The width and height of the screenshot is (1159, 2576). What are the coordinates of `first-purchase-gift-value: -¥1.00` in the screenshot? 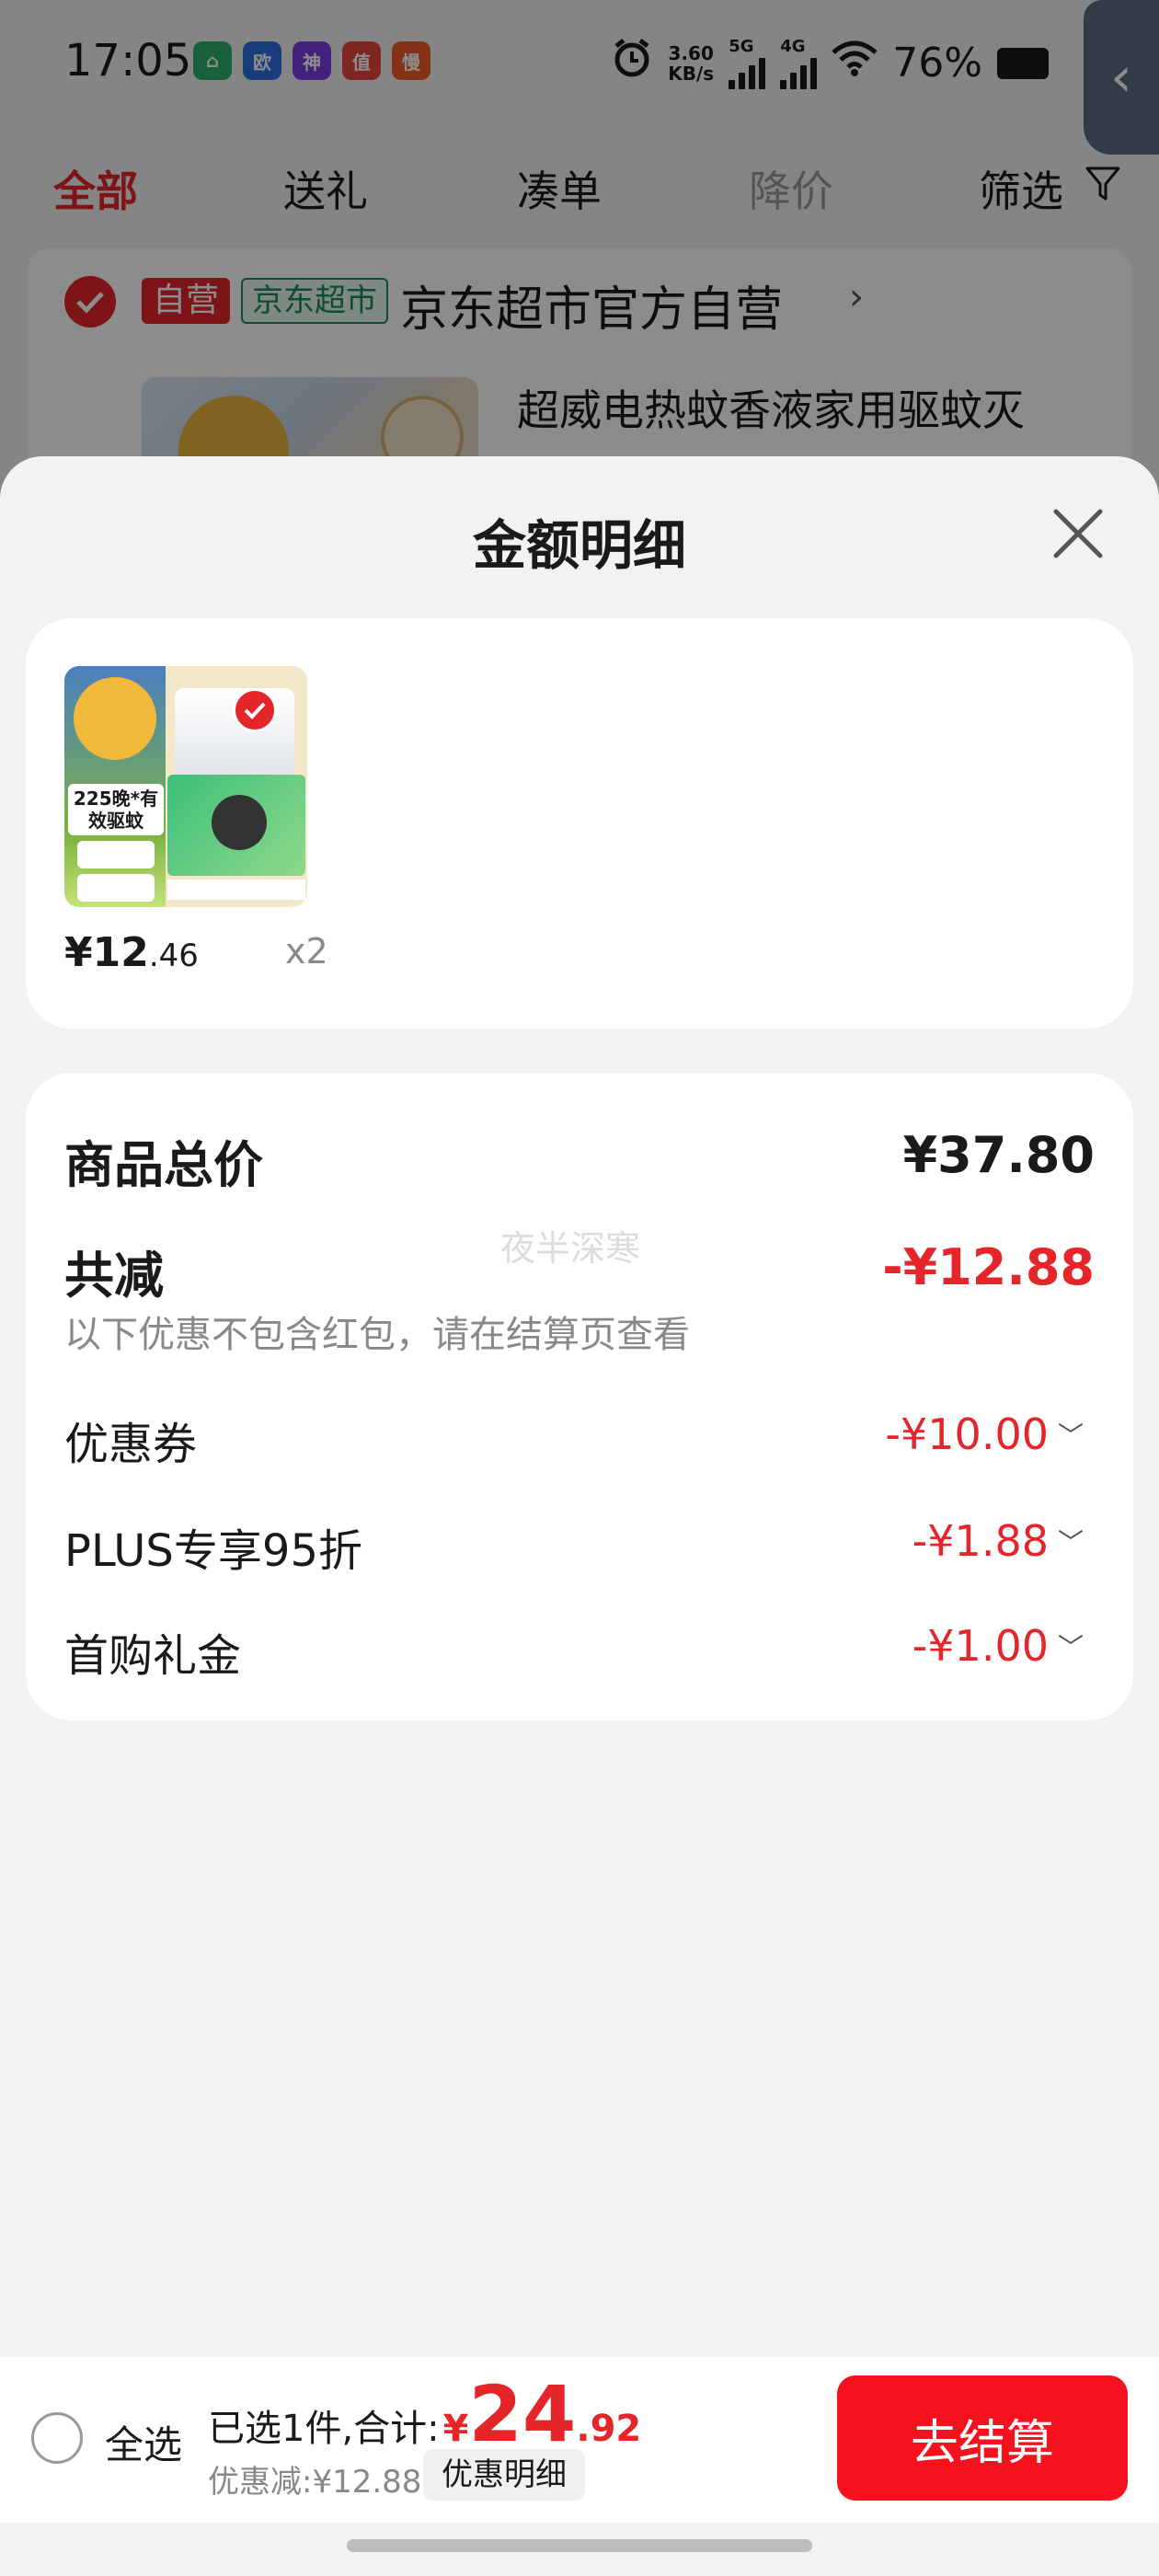 It's located at (980, 1646).